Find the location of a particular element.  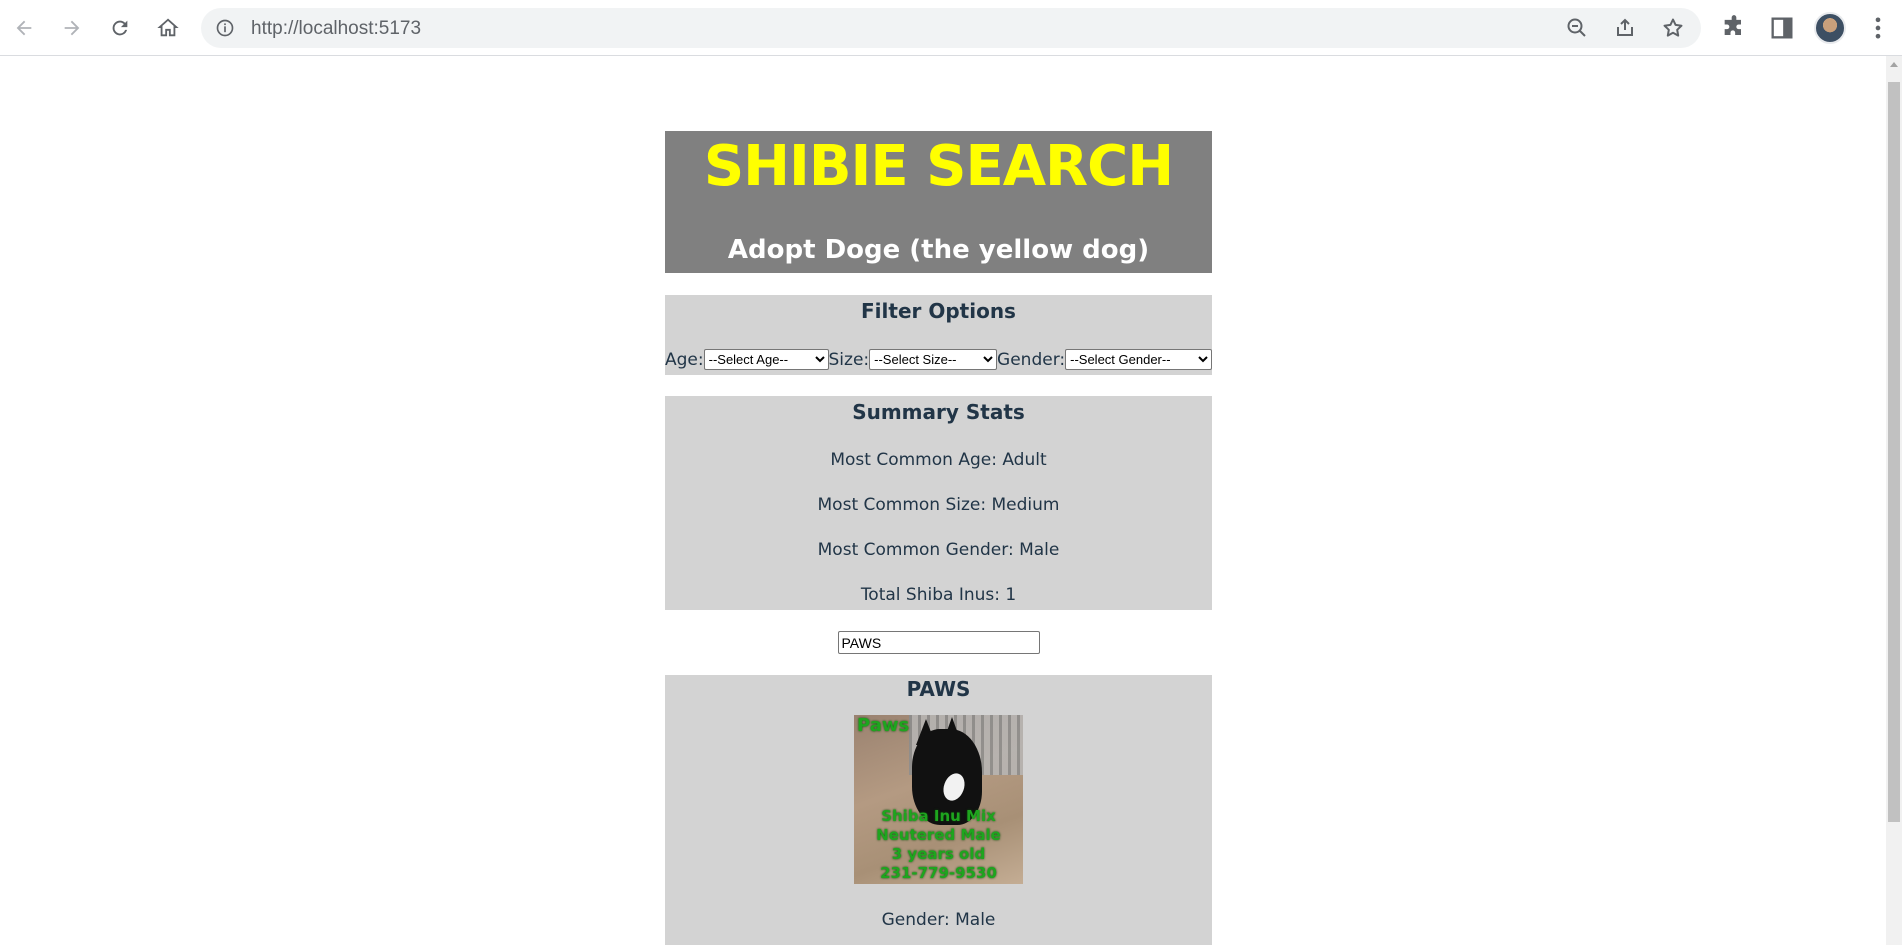

photo-caption-name: Paws is located at coordinates (883, 725).